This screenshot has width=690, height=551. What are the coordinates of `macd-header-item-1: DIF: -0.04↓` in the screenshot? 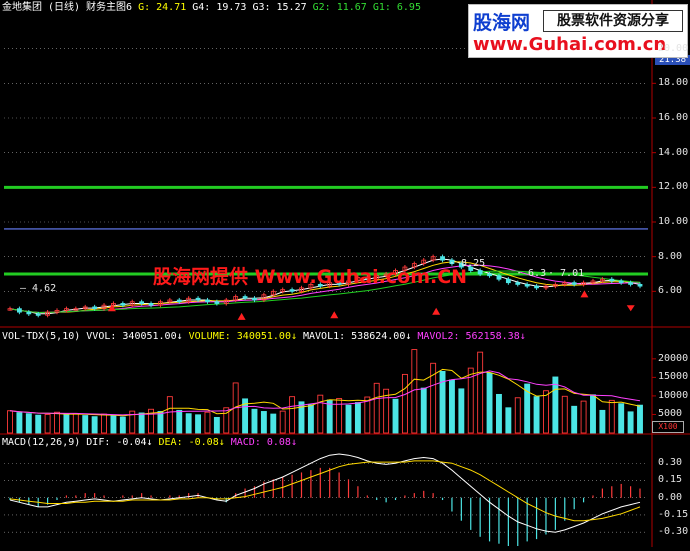 It's located at (119, 442).